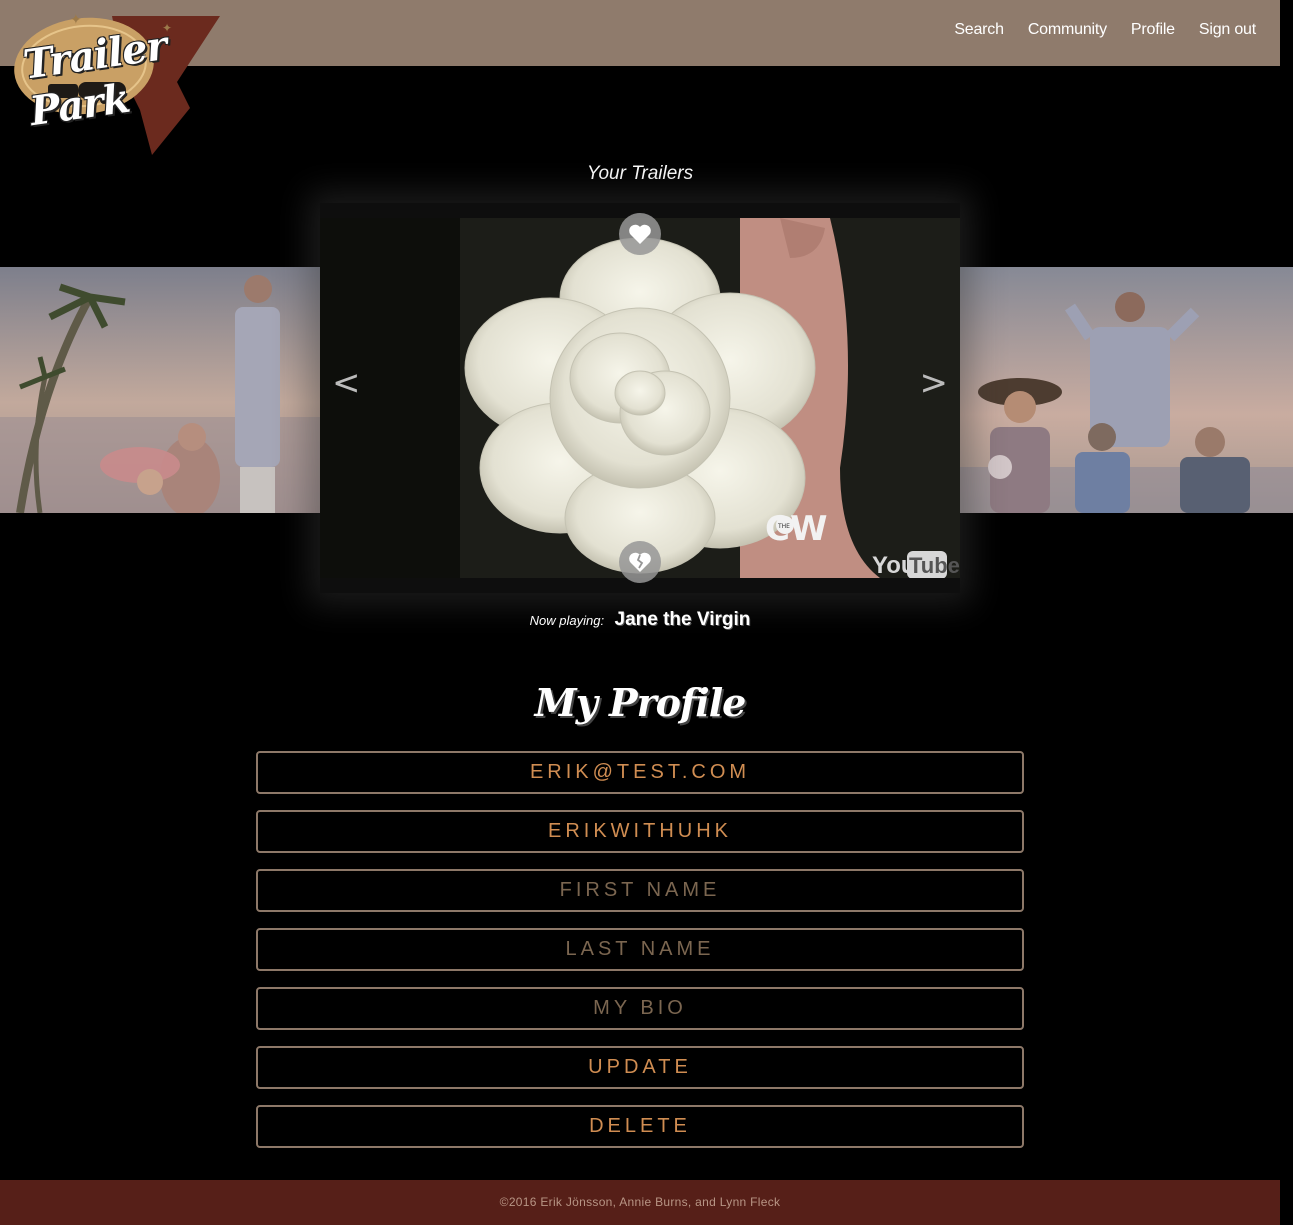 Image resolution: width=1293 pixels, height=1225 pixels. Describe the element at coordinates (640, 702) in the screenshot. I see `profile-heading: My Profile` at that location.